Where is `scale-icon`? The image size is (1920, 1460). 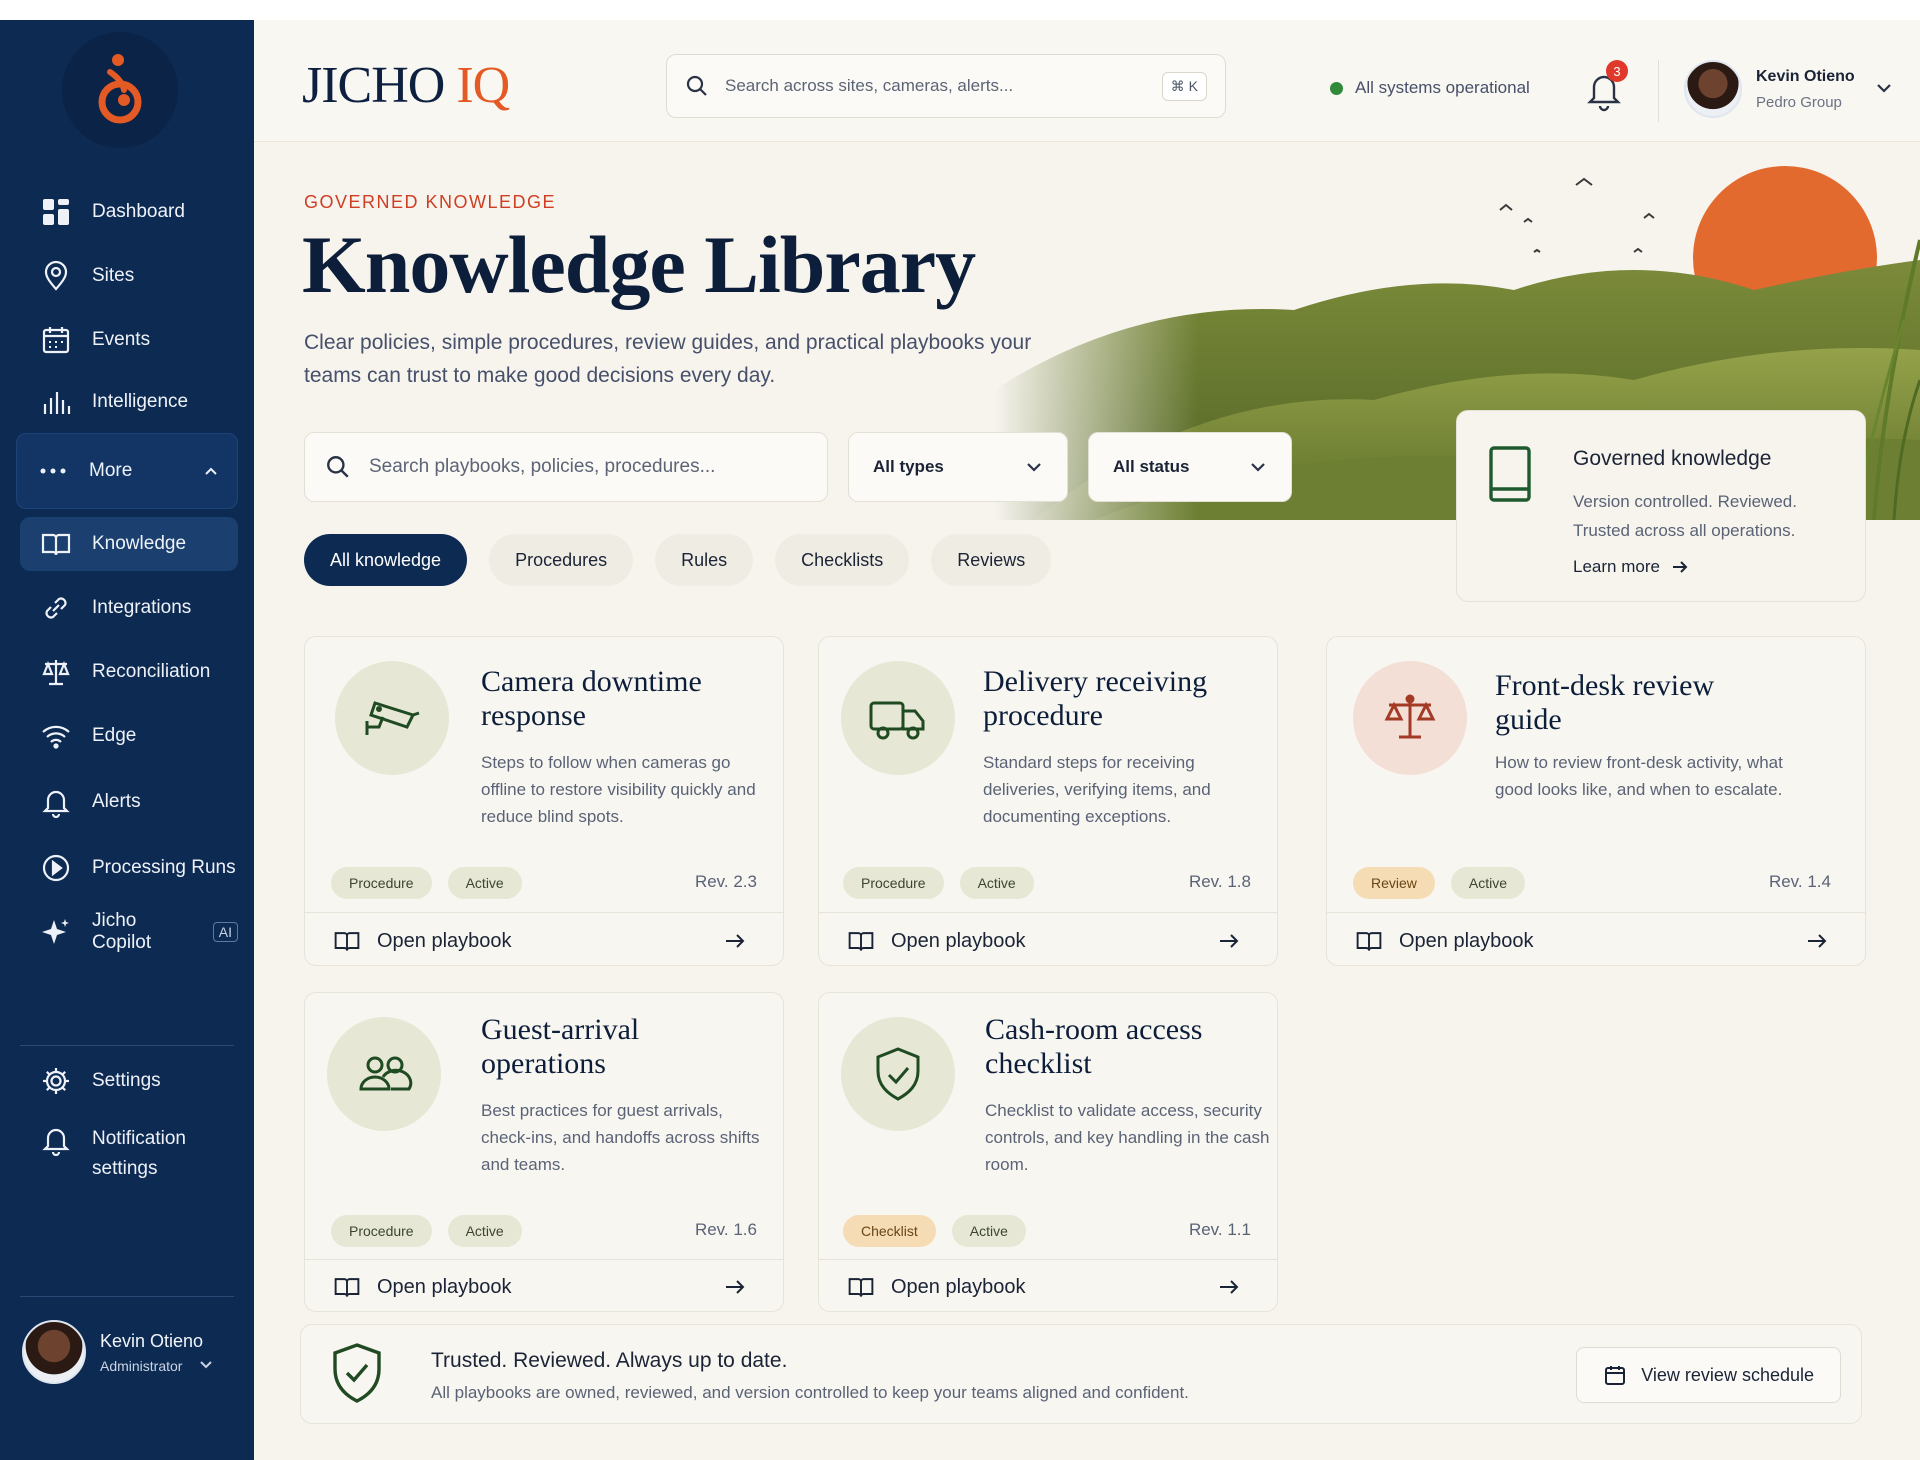
scale-icon is located at coordinates (1410, 716).